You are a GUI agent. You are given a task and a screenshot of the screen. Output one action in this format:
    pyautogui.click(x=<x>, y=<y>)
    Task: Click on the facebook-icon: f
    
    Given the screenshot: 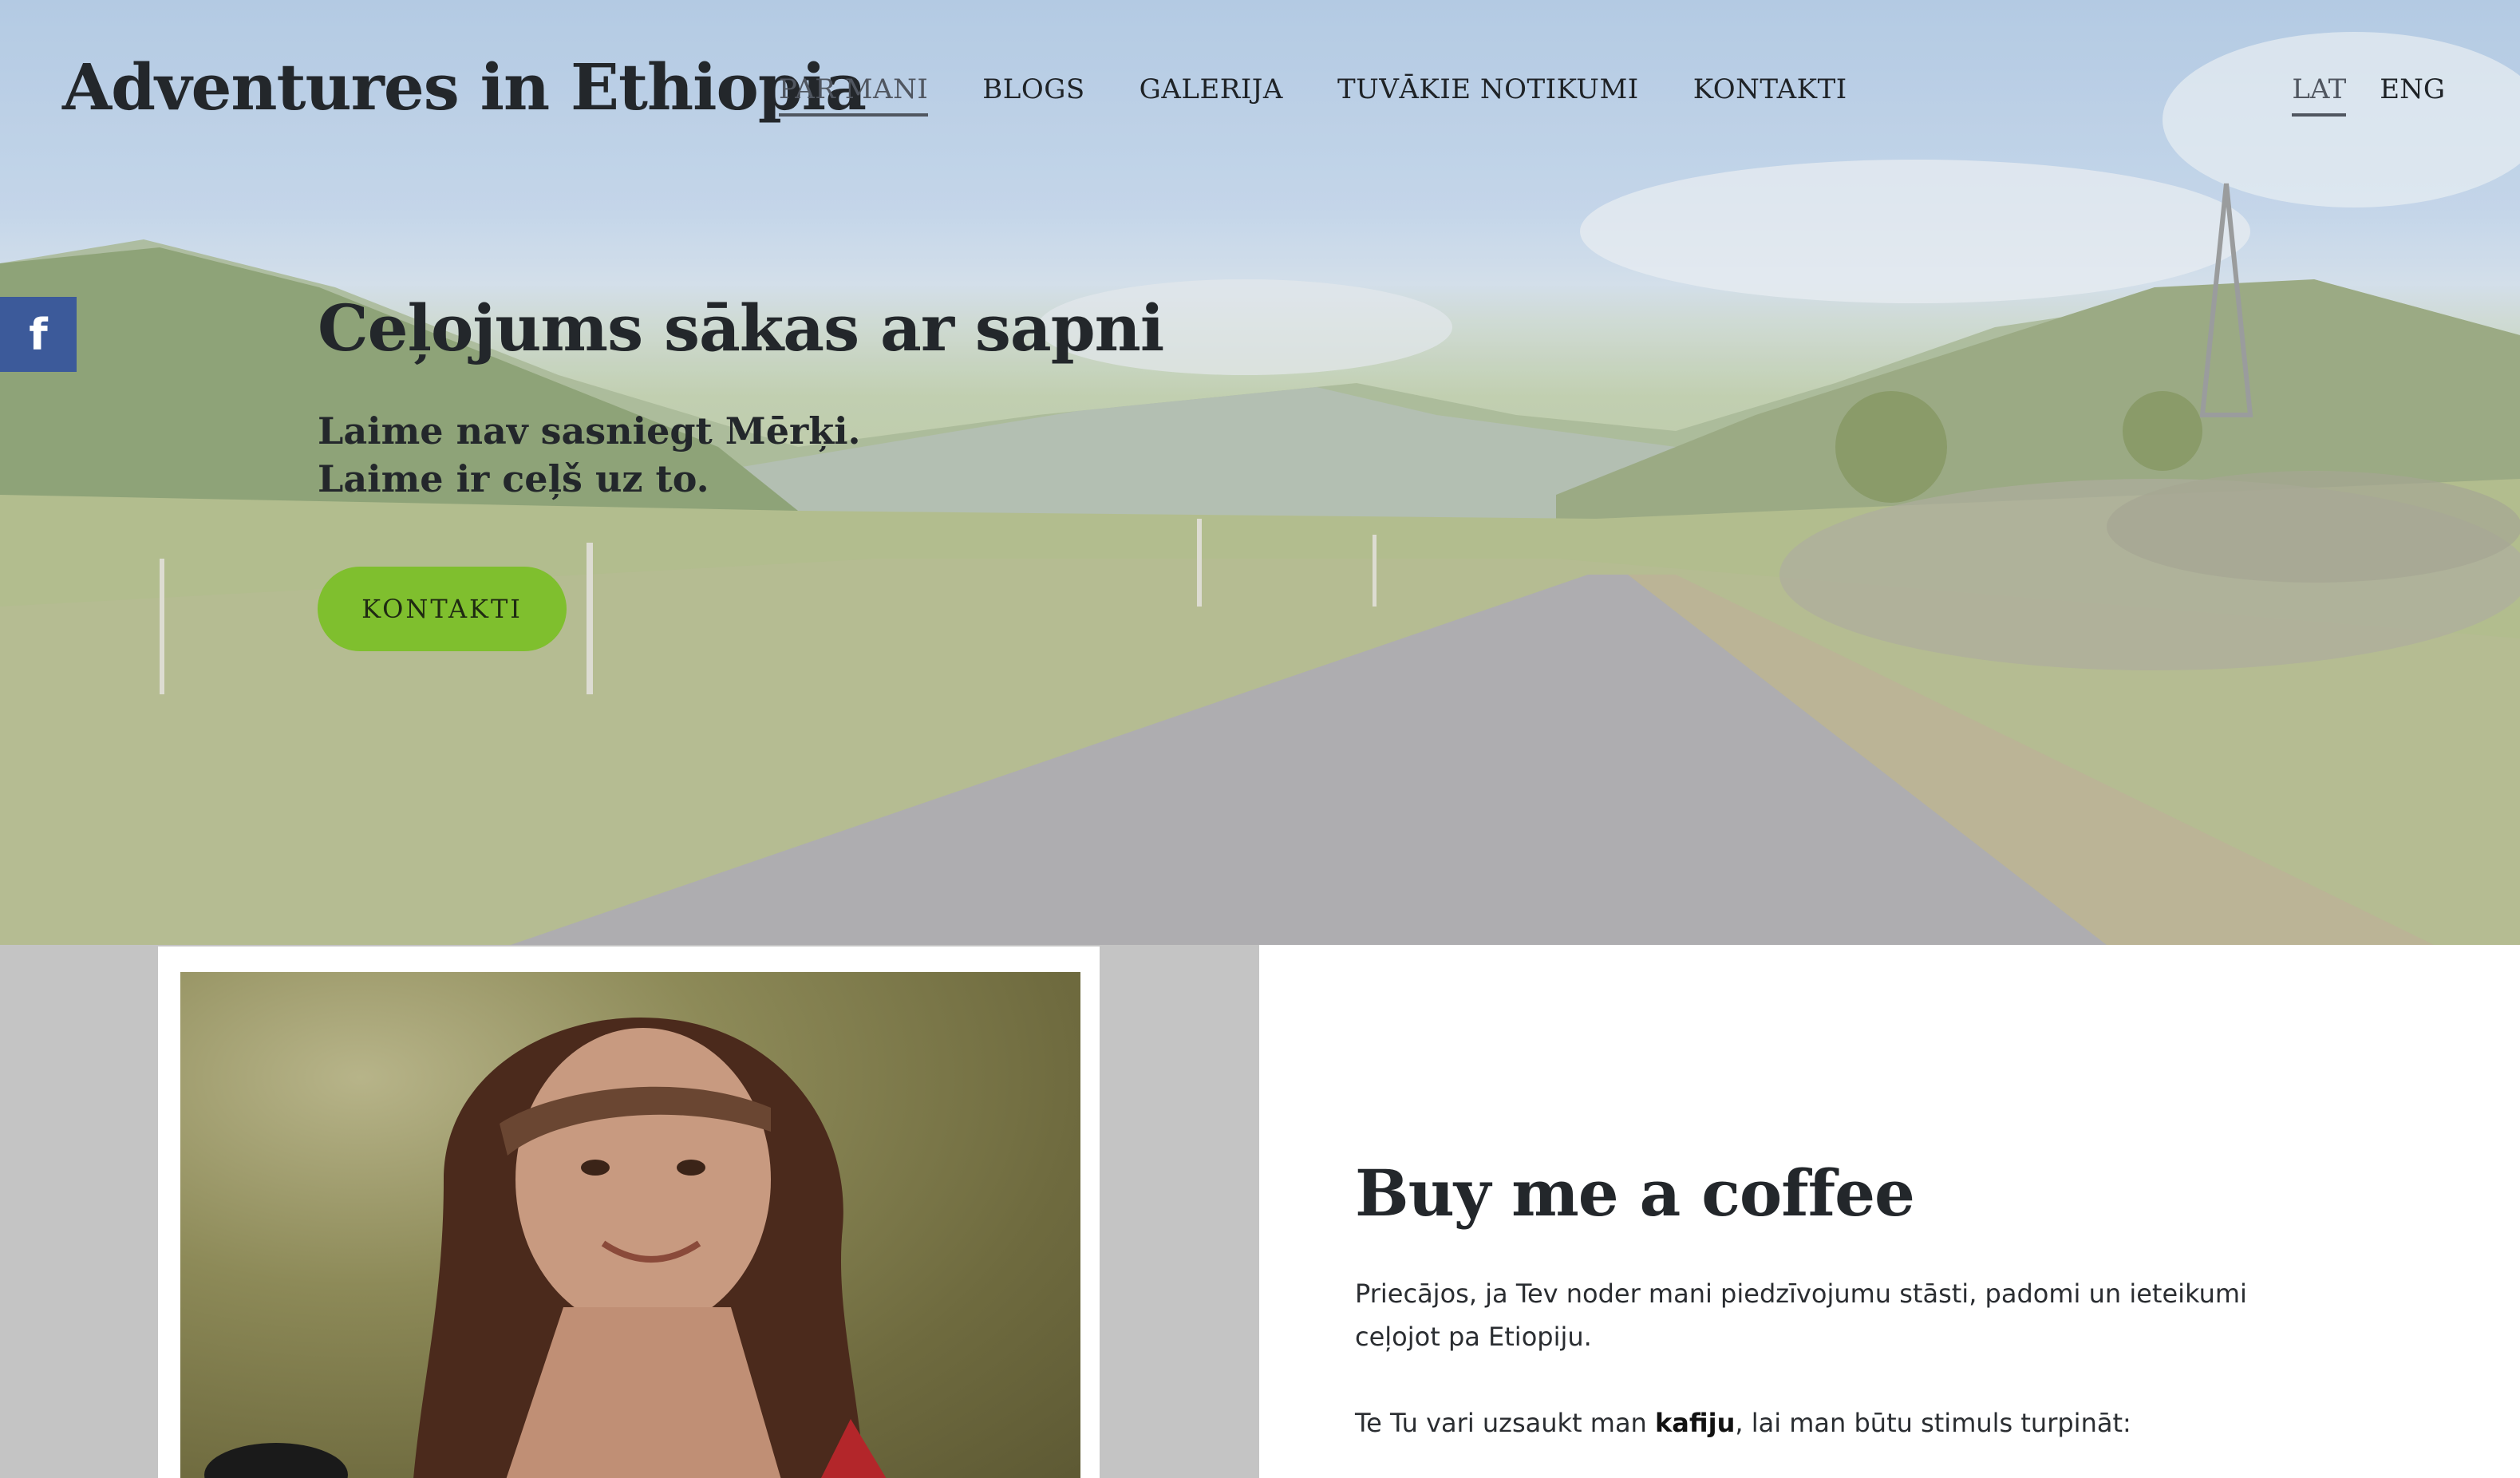 What is the action you would take?
    pyautogui.click(x=38, y=334)
    